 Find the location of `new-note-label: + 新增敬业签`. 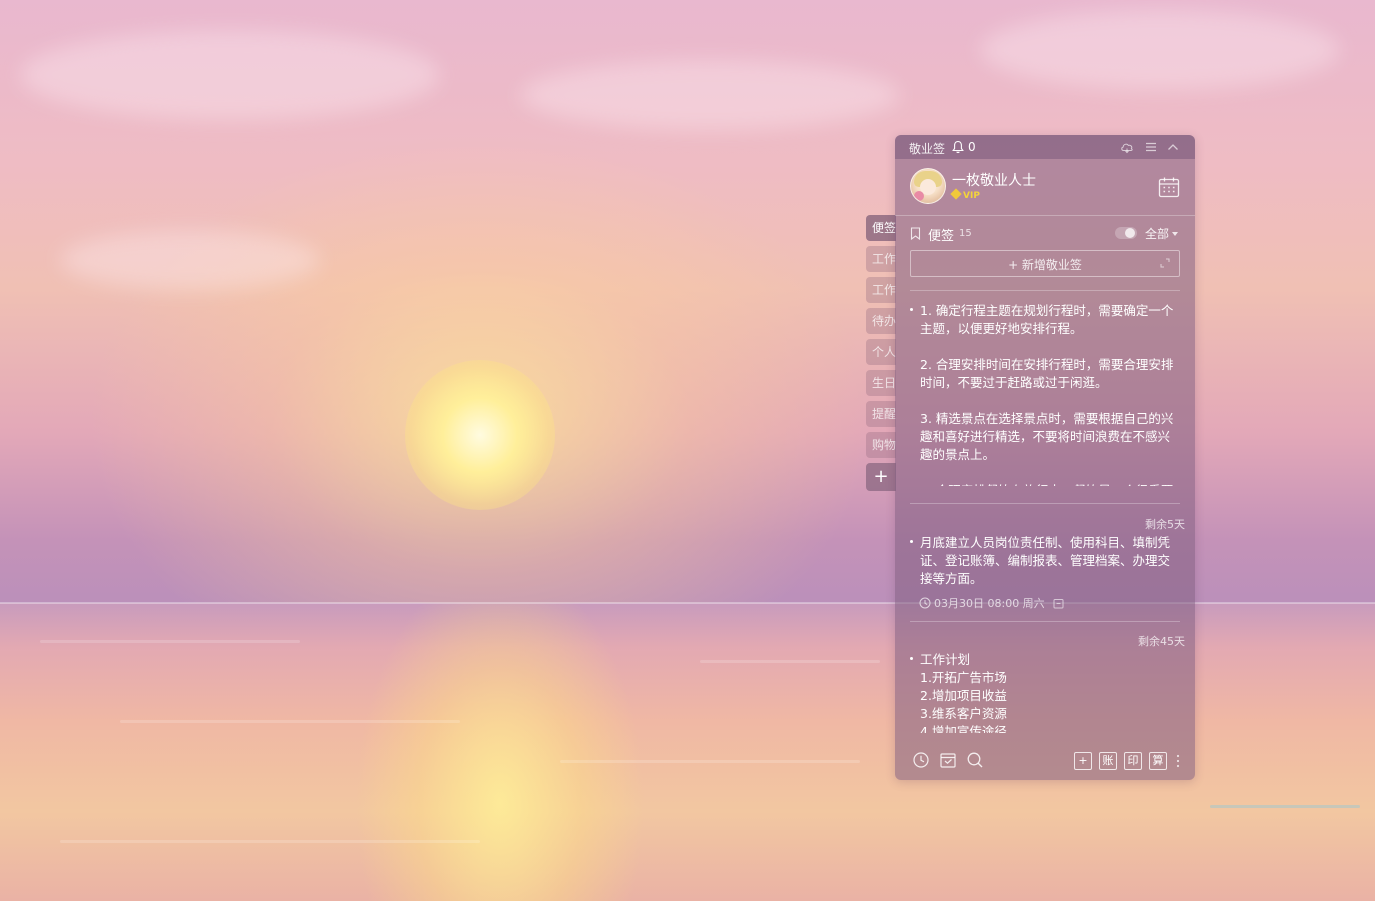

new-note-label: + 新增敬业签 is located at coordinates (1045, 265).